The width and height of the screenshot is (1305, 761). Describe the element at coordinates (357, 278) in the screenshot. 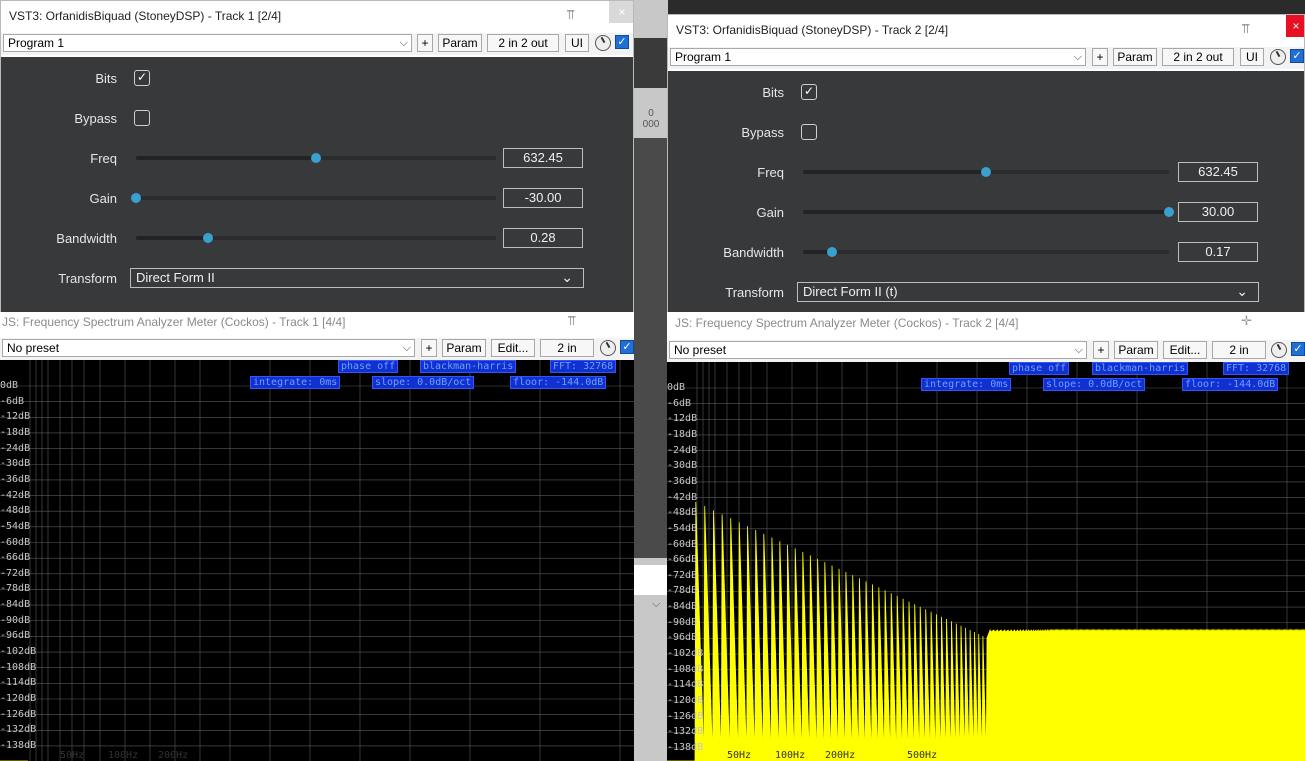

I see `transform-dropdown: Direct Form II ⌄` at that location.